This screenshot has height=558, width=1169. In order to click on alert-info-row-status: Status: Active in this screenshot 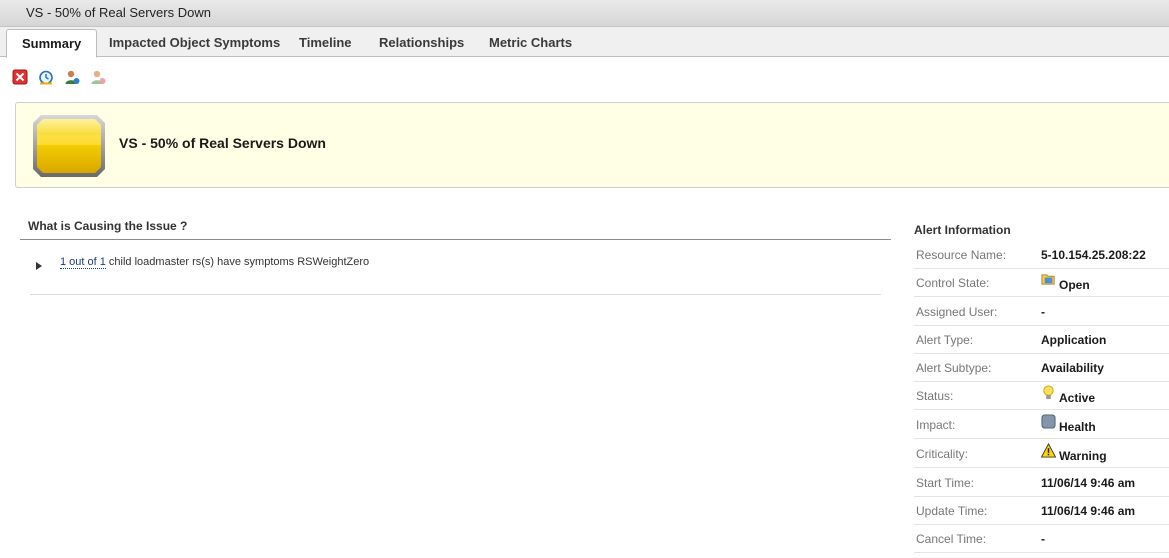, I will do `click(1041, 396)`.